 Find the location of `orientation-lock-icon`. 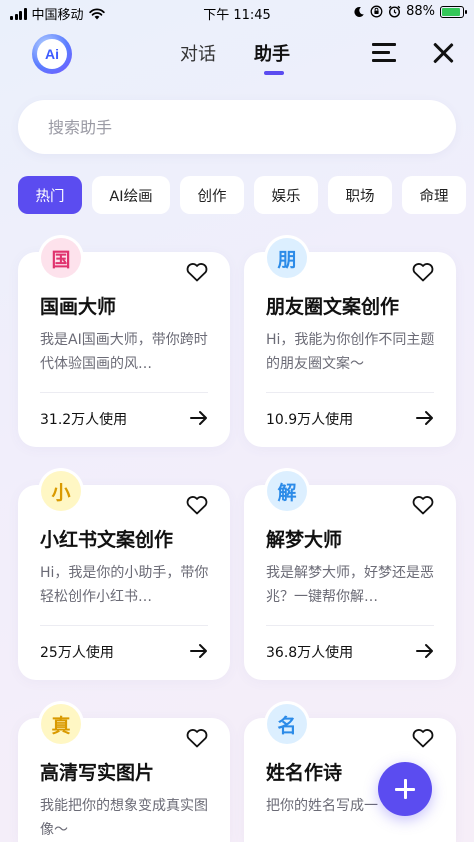

orientation-lock-icon is located at coordinates (376, 11).